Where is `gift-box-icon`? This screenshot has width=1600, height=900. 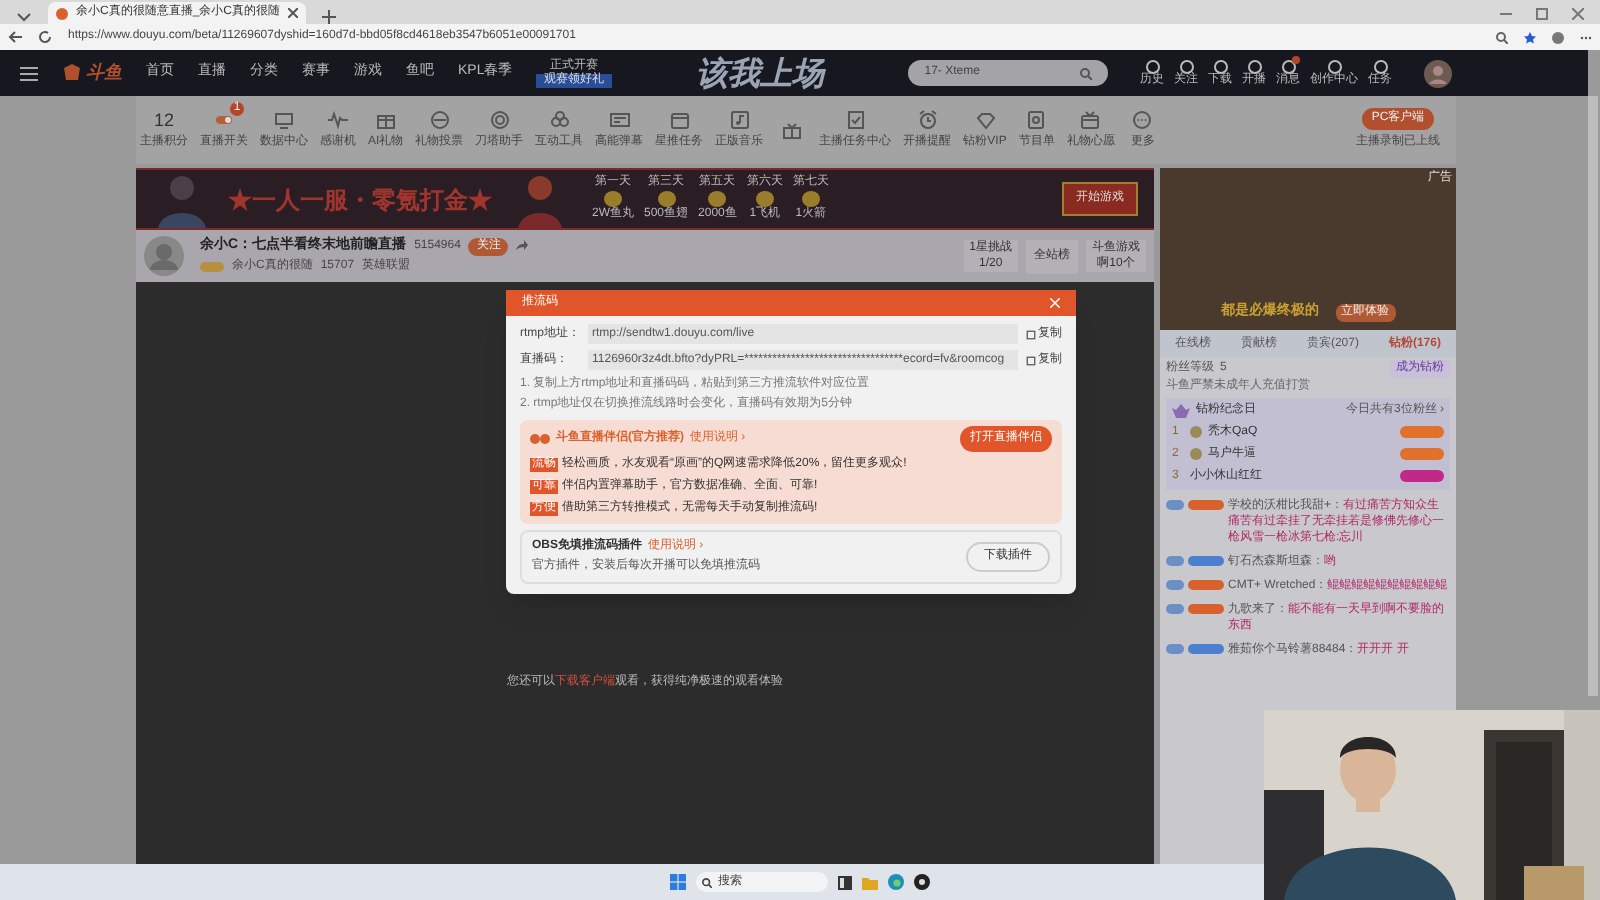
gift-box-icon is located at coordinates (385, 119).